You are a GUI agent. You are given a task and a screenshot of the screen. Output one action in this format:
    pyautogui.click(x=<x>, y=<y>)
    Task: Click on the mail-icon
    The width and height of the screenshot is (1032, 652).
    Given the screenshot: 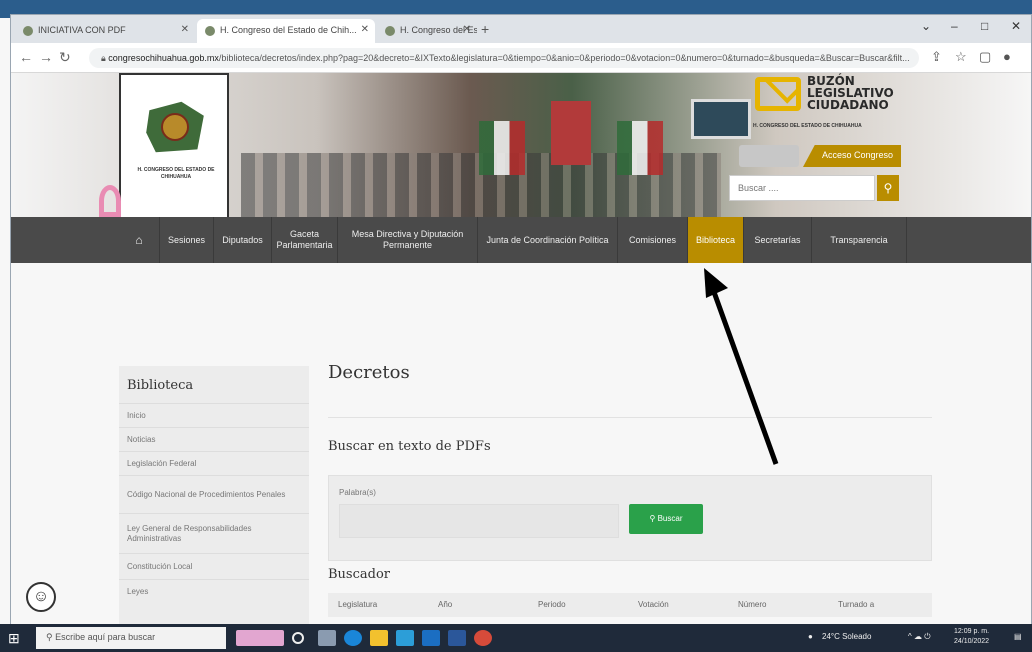 What is the action you would take?
    pyautogui.click(x=431, y=638)
    